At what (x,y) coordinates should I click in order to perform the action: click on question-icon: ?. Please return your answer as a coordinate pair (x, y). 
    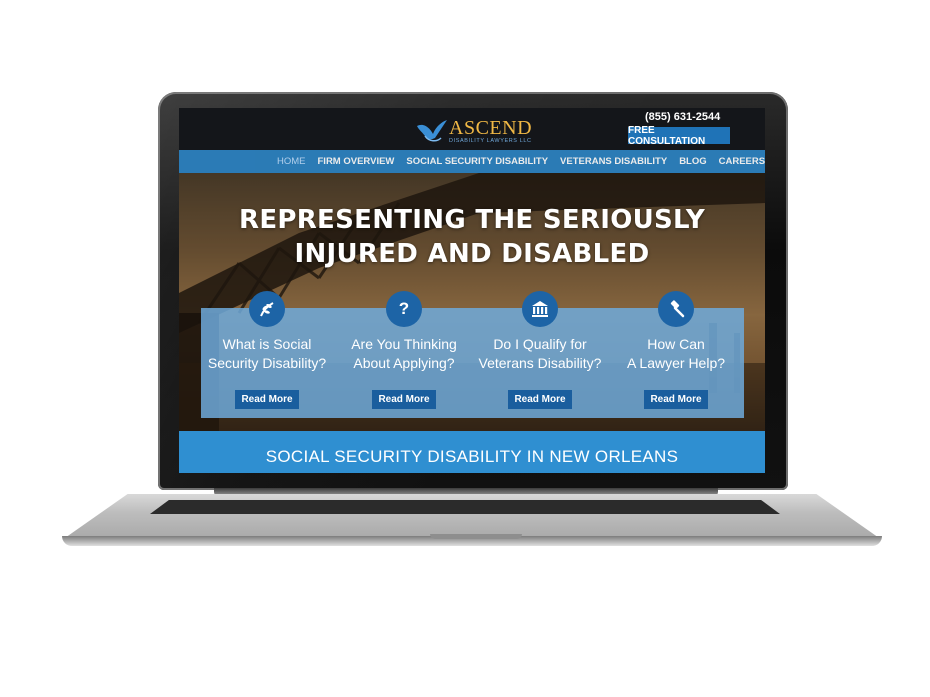
    Looking at the image, I should click on (404, 309).